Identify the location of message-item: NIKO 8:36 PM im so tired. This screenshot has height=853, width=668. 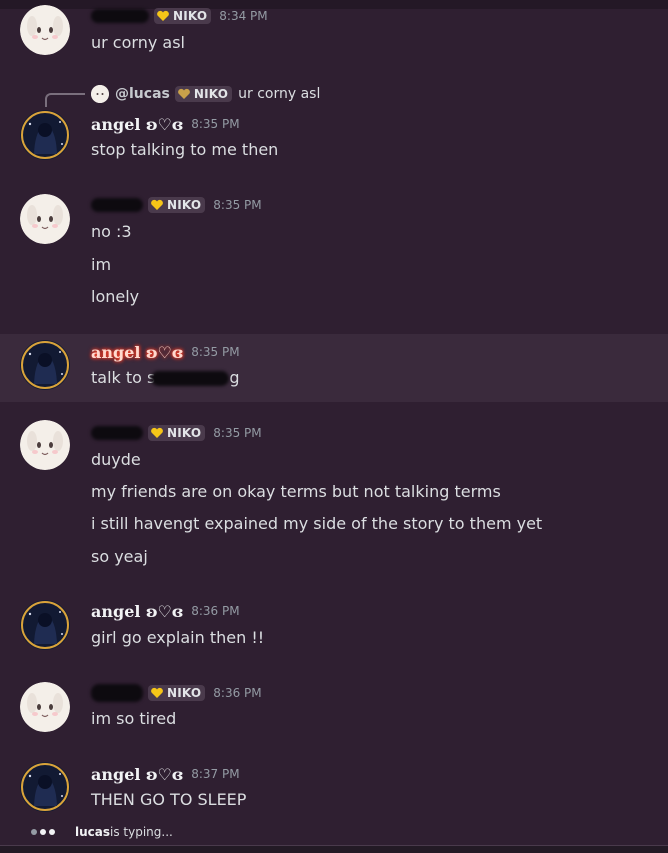
(334, 710).